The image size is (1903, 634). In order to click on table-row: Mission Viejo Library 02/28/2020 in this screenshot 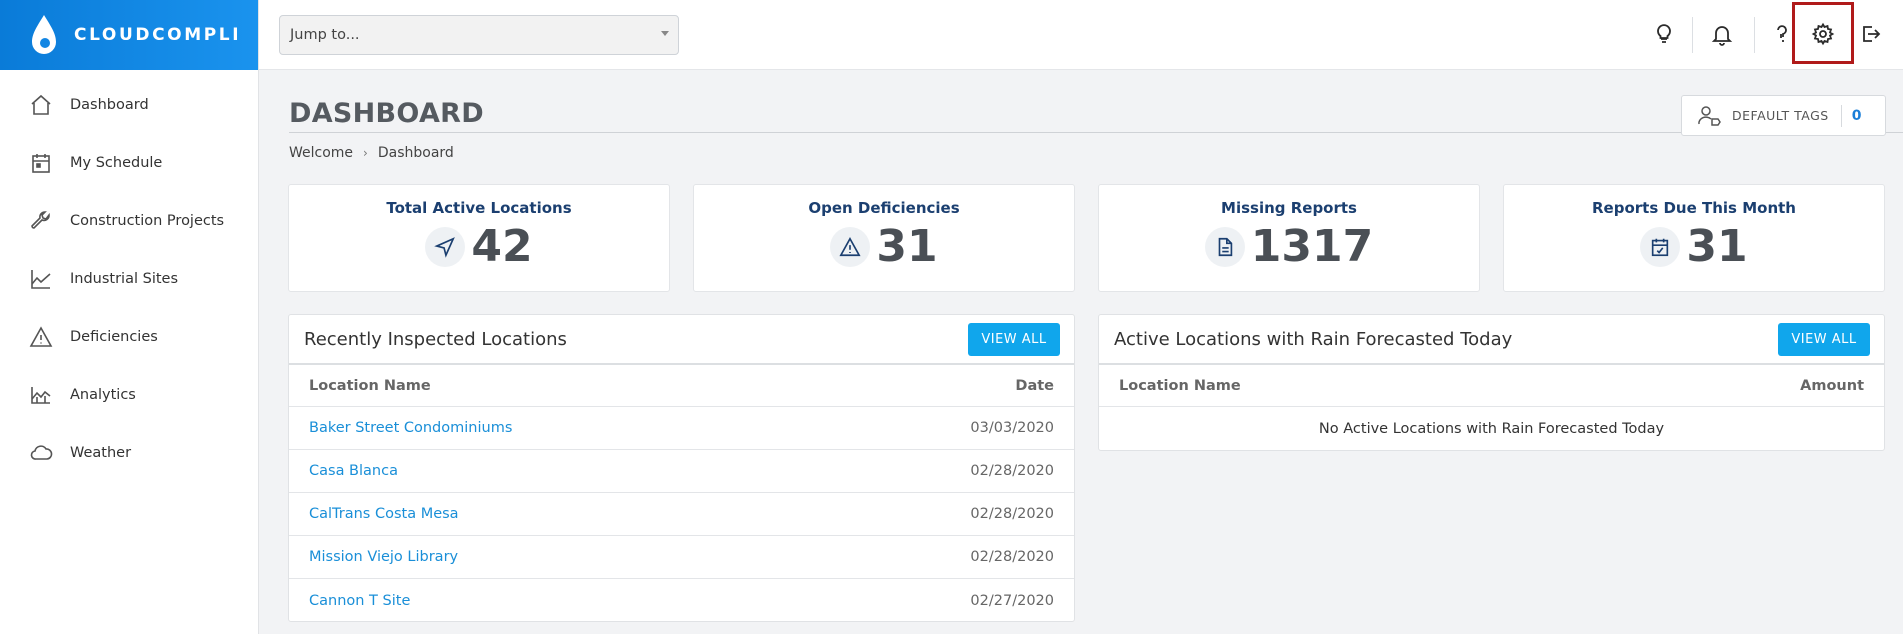, I will do `click(681, 557)`.